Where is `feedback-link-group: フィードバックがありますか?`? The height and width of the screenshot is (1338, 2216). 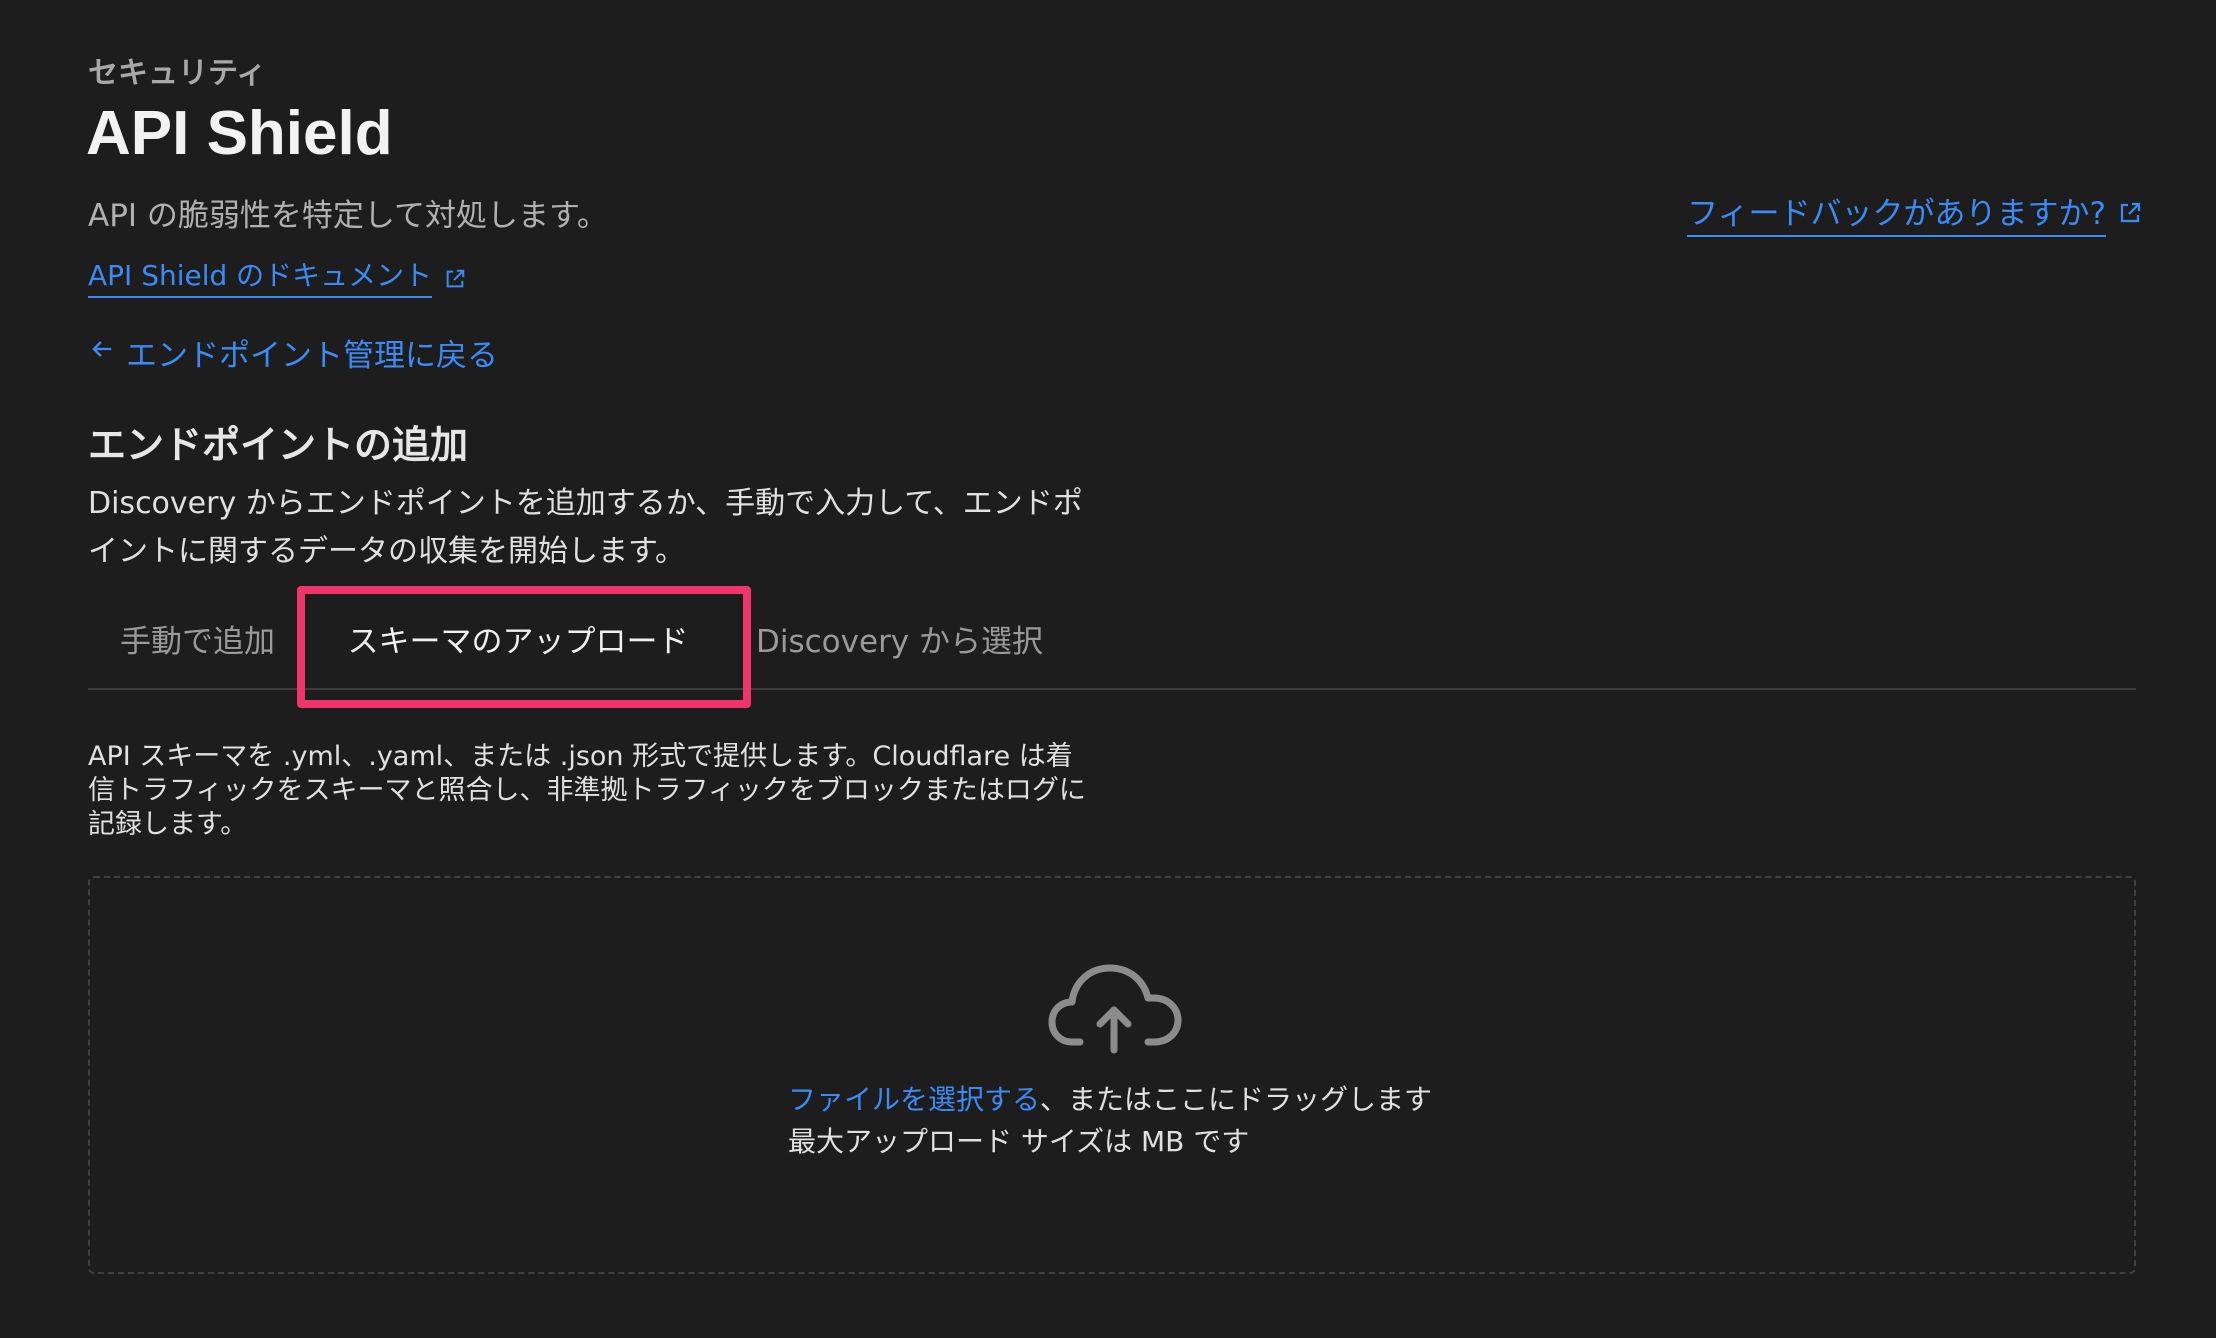
feedback-link-group: フィードバックがありますか? is located at coordinates (1914, 212).